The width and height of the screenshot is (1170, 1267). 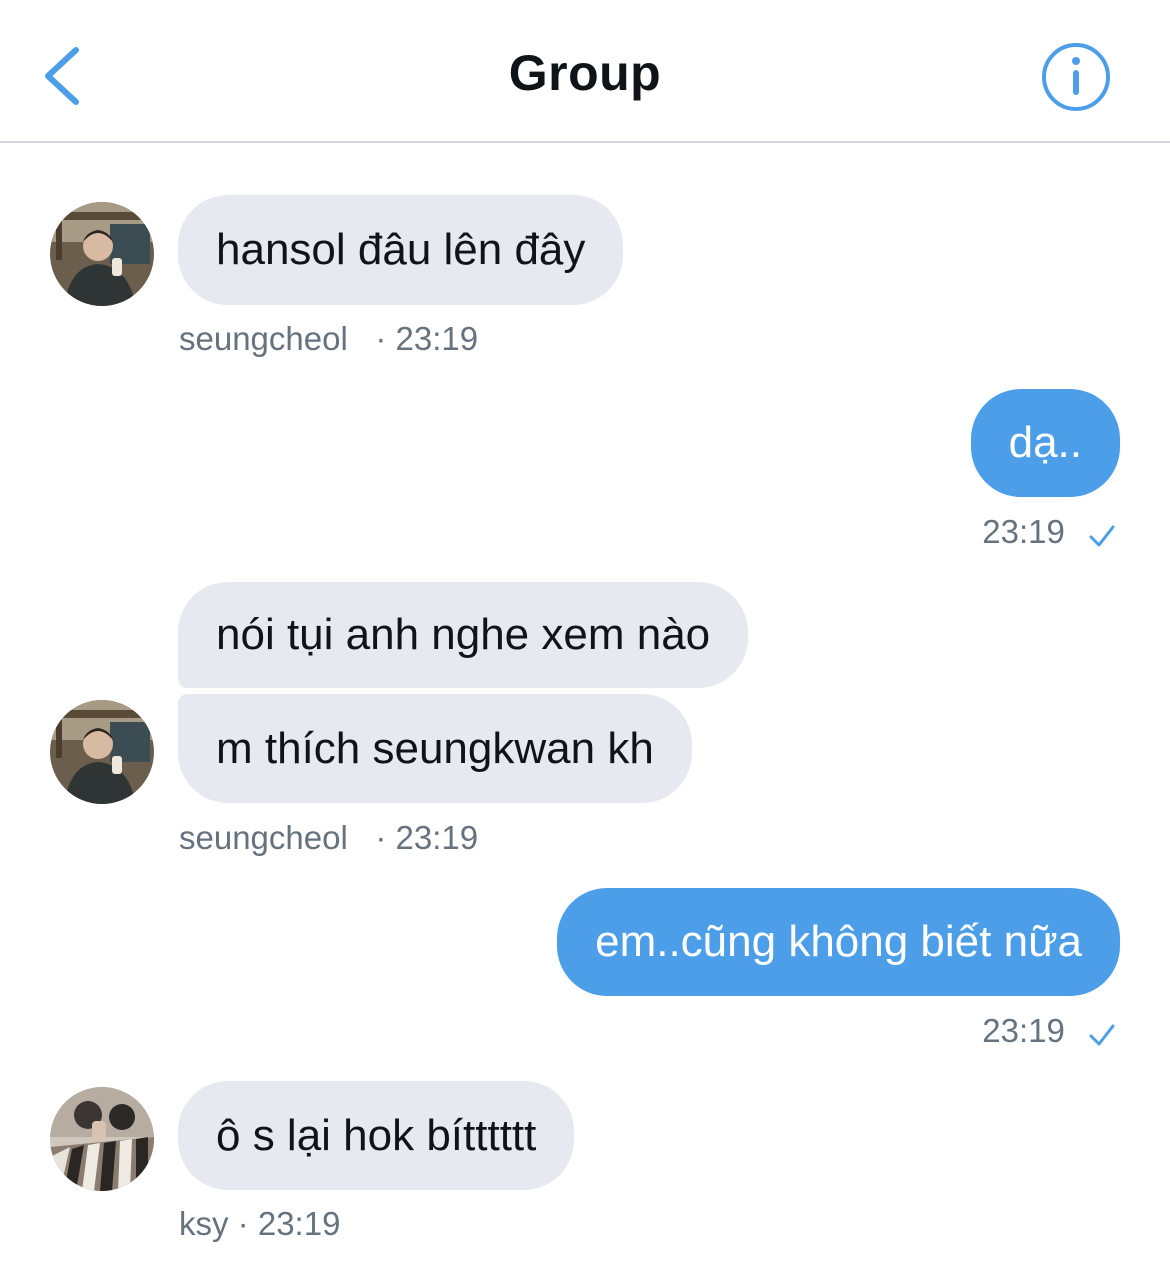 I want to click on message-bubble: em..cũng không biết nữa, so click(x=838, y=942).